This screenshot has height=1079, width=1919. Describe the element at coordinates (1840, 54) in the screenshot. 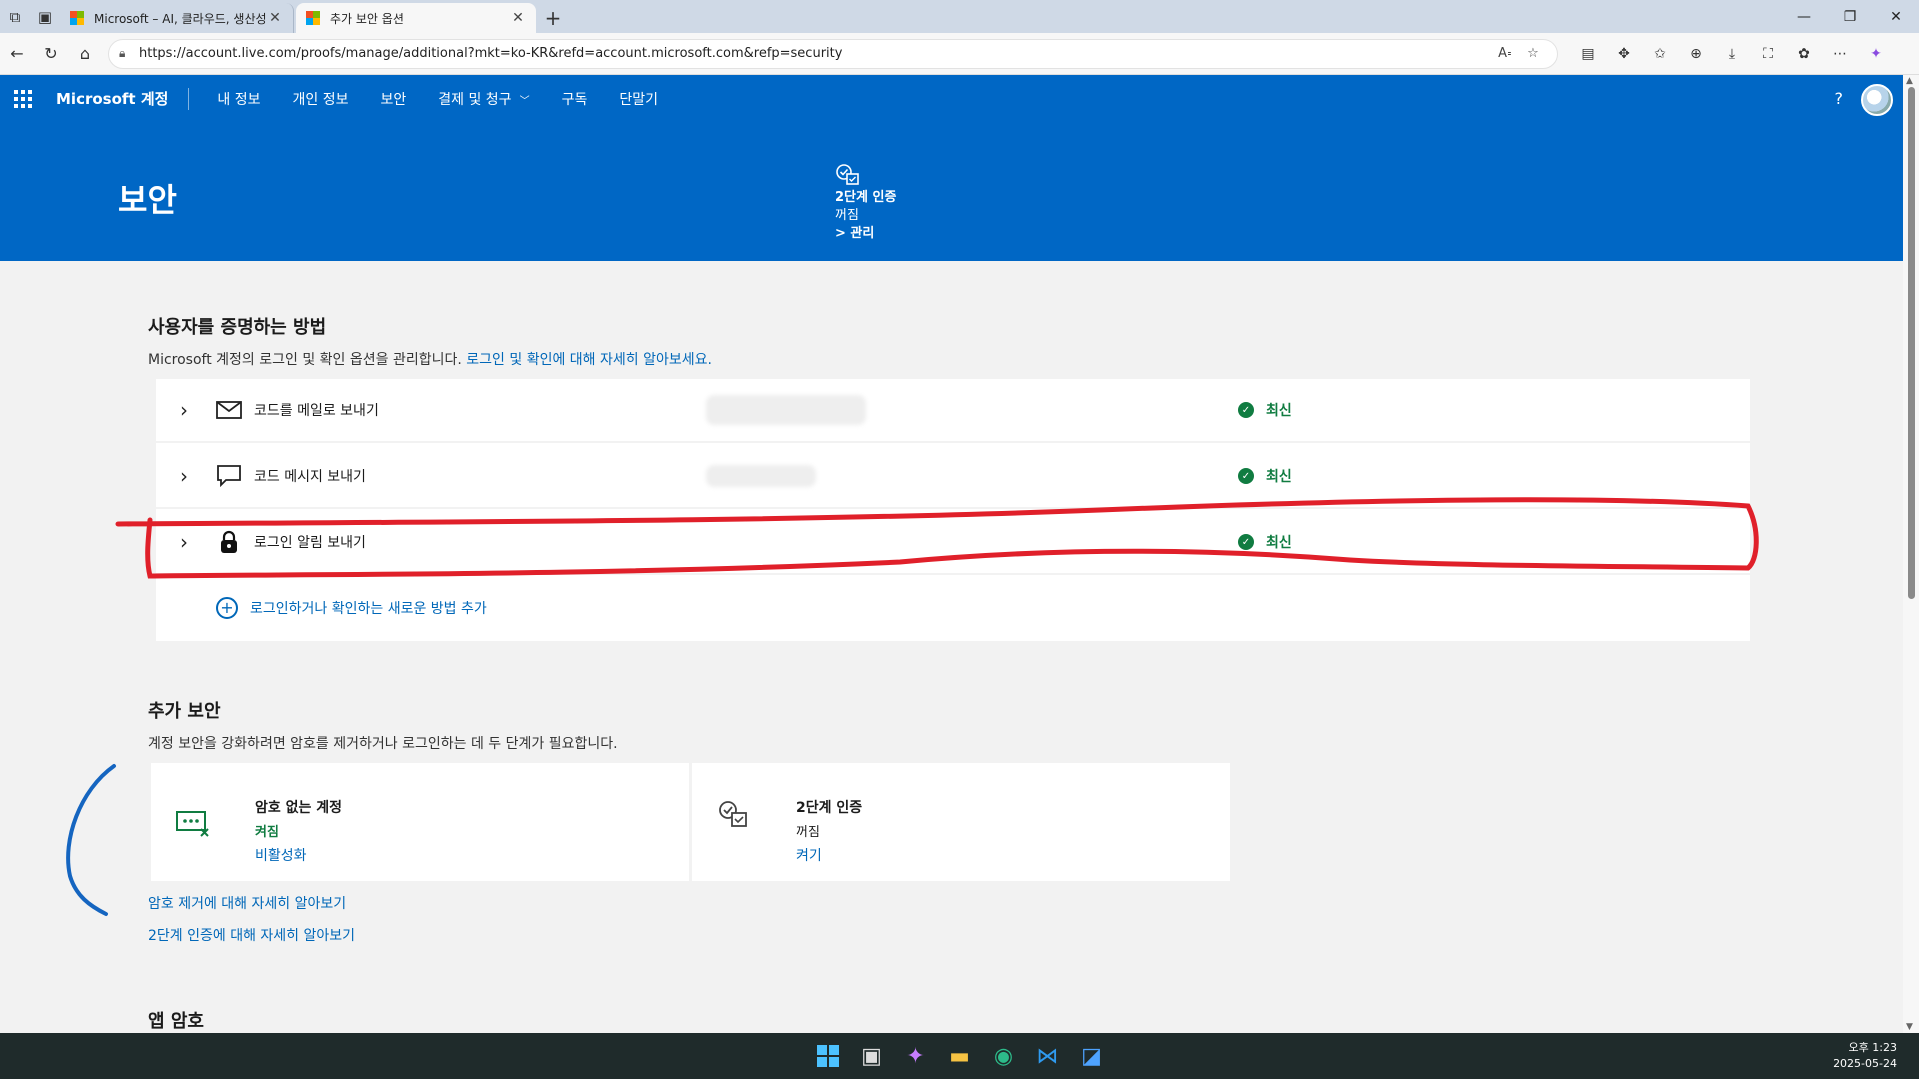

I see `more-menu-icon: ⋯` at that location.